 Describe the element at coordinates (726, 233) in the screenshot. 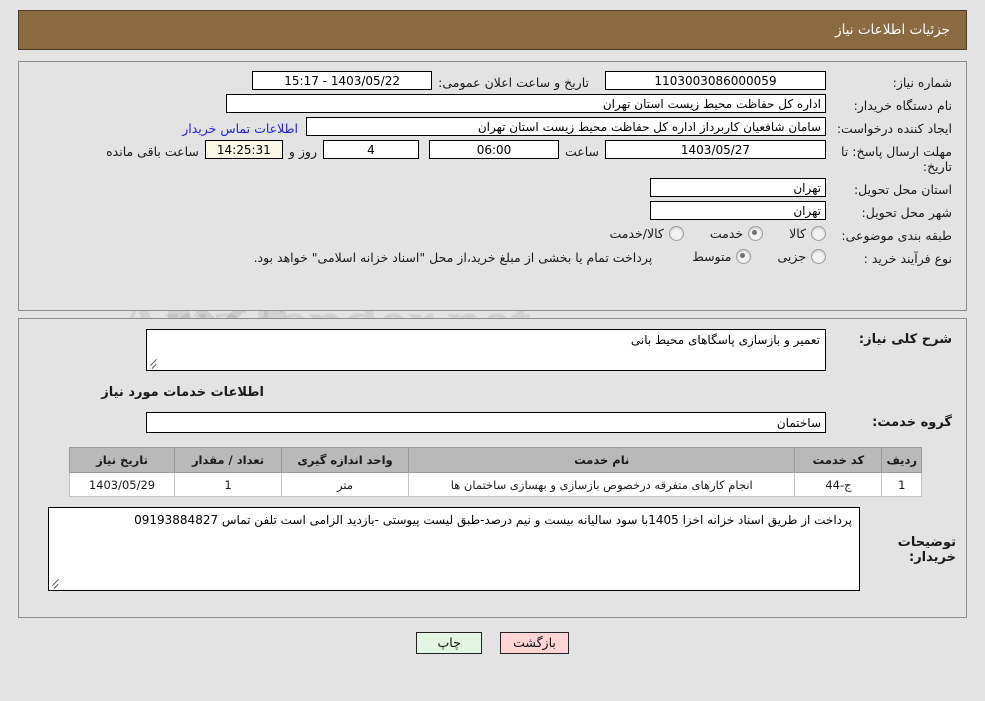

I see `radio-label: خدمت` at that location.